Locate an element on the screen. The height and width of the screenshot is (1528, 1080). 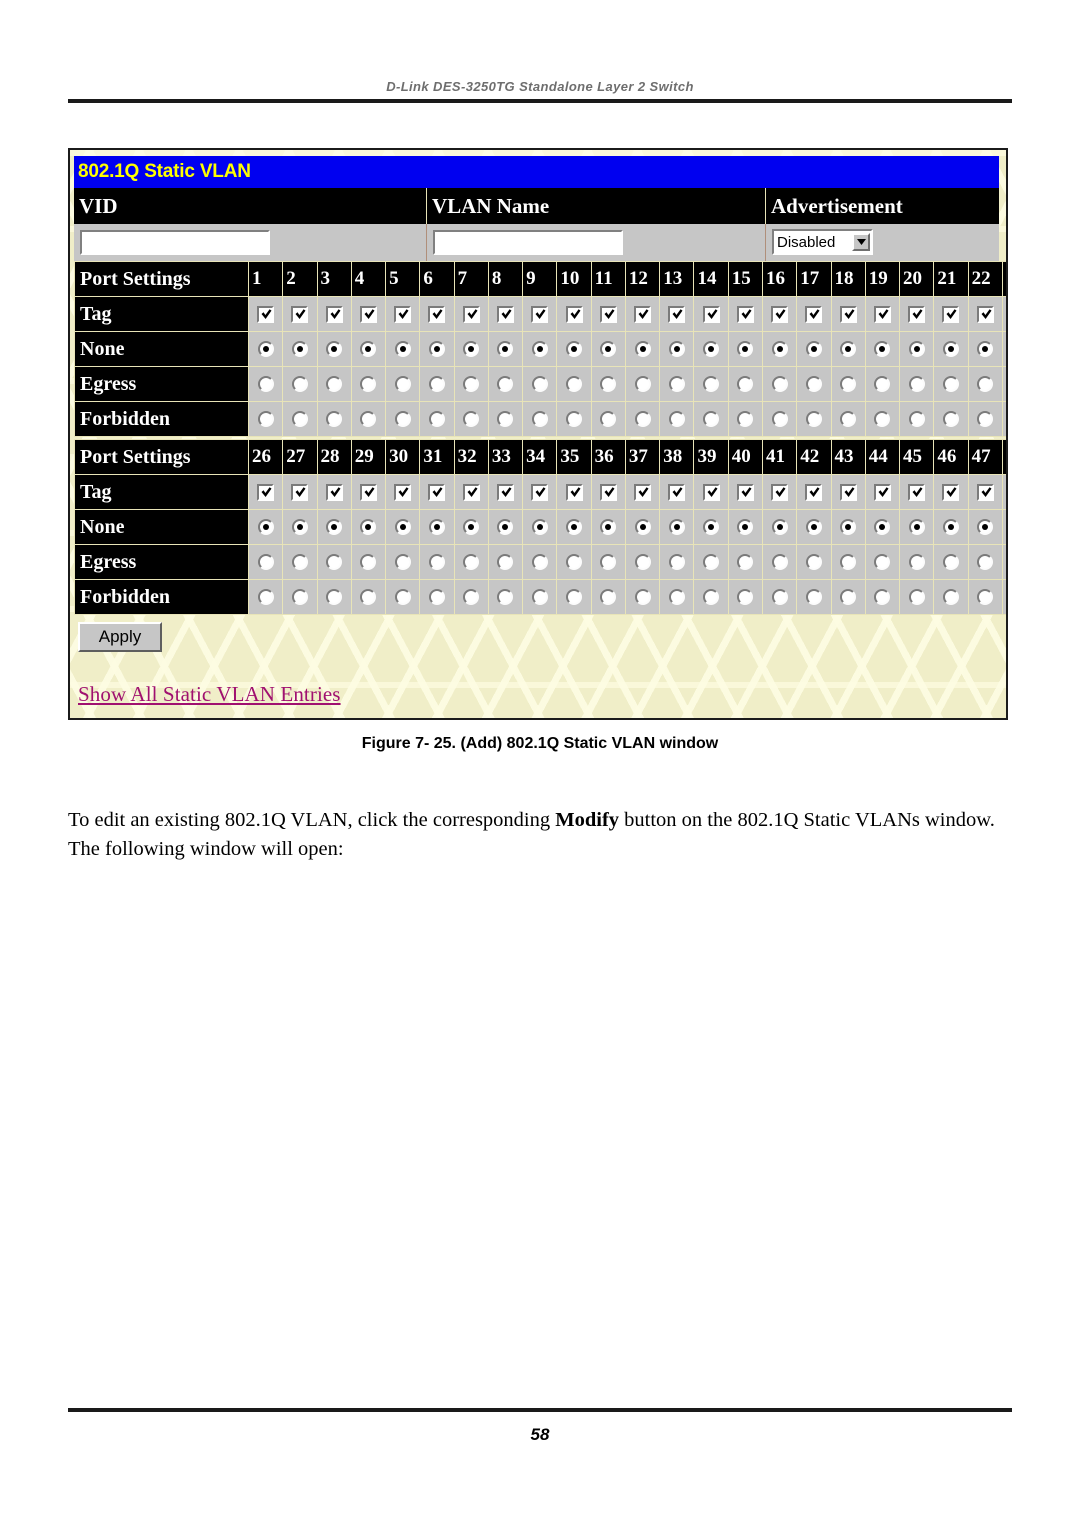
vlan-name-input is located at coordinates (528, 242).